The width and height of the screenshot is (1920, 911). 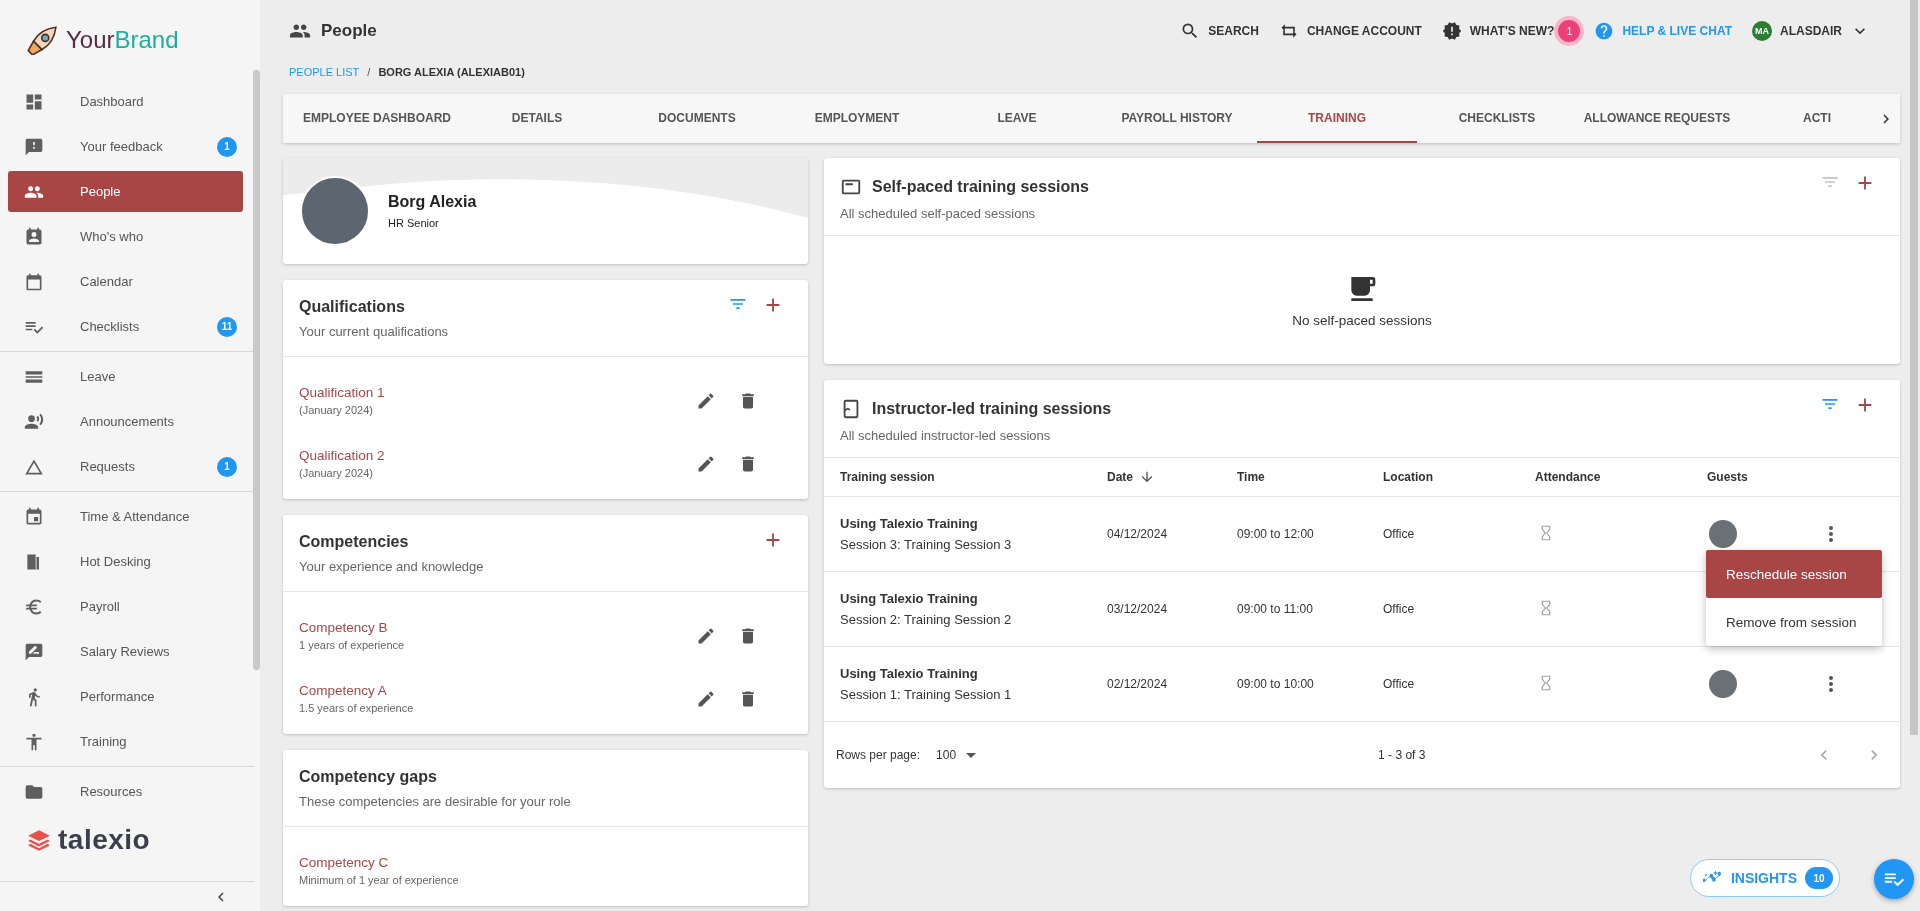 What do you see at coordinates (39, 840) in the screenshot?
I see `stacked-layers-icon` at bounding box center [39, 840].